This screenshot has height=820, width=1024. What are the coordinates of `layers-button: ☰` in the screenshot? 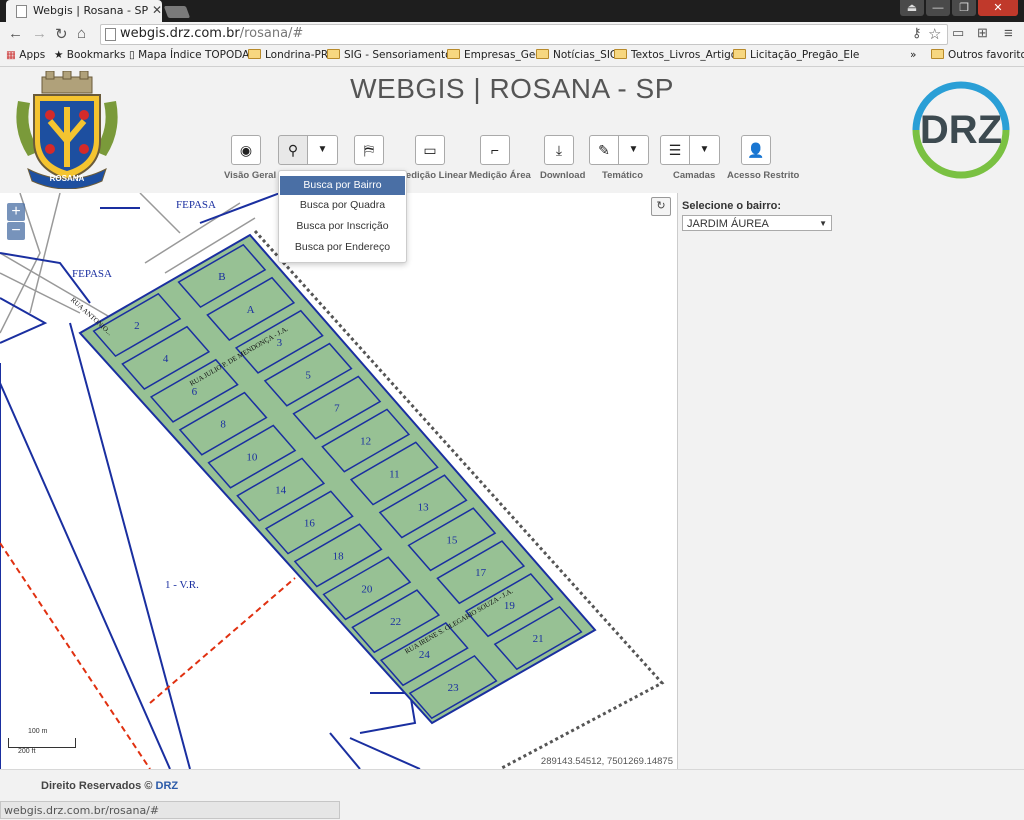 It's located at (675, 150).